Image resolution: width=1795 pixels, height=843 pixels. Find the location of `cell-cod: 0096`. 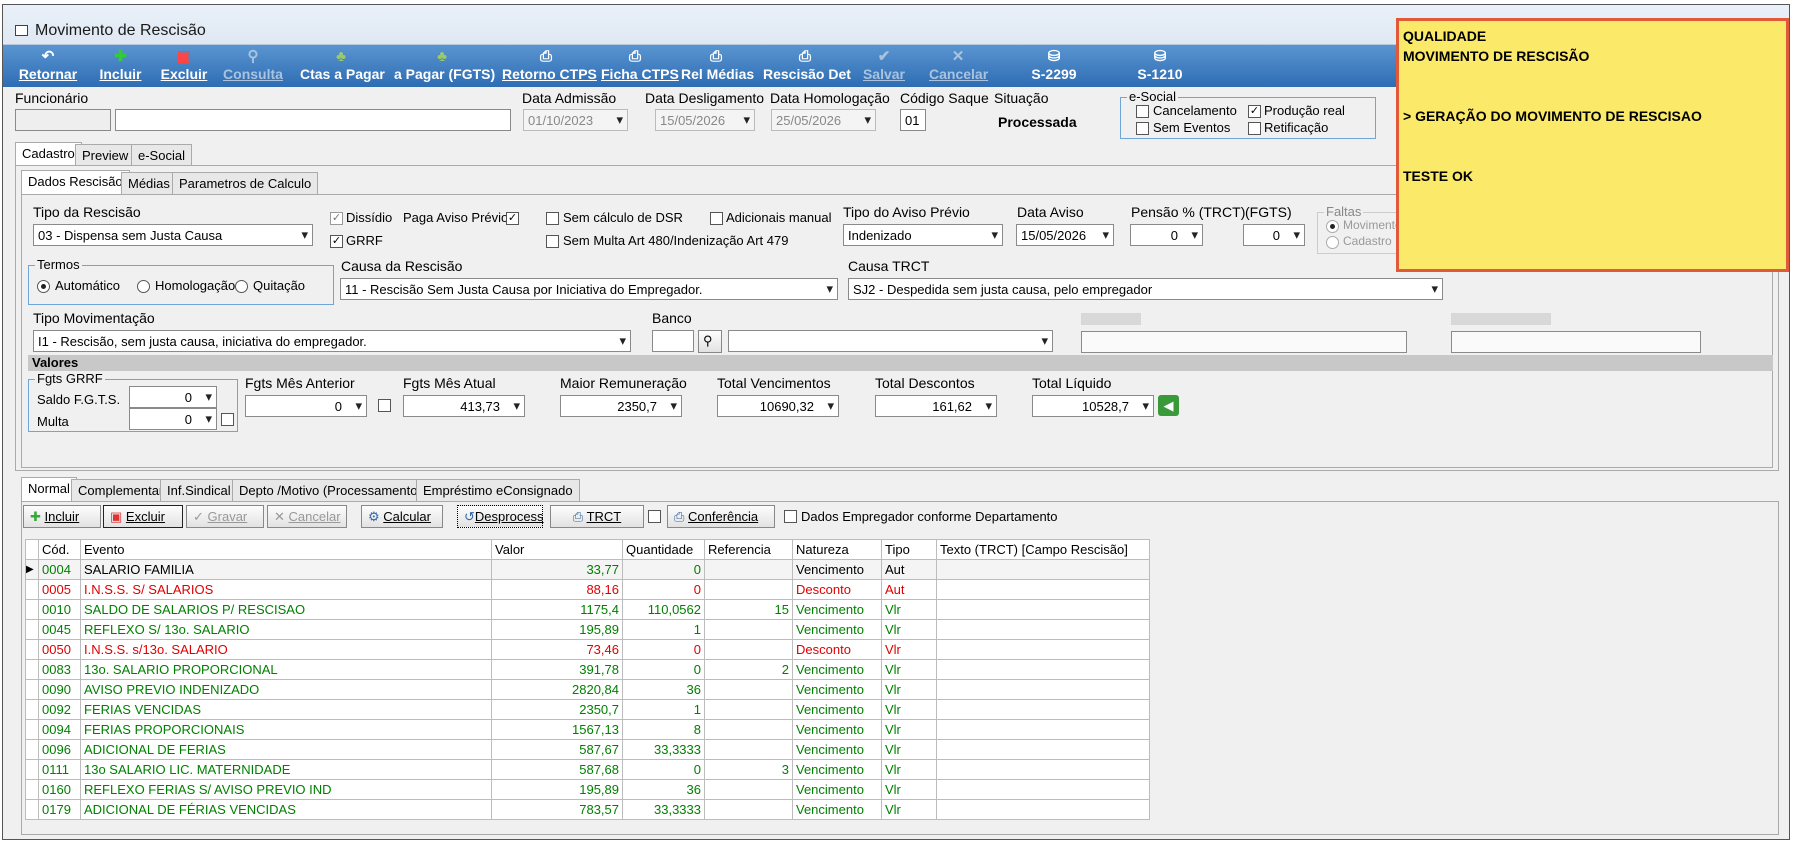

cell-cod: 0096 is located at coordinates (59, 749).